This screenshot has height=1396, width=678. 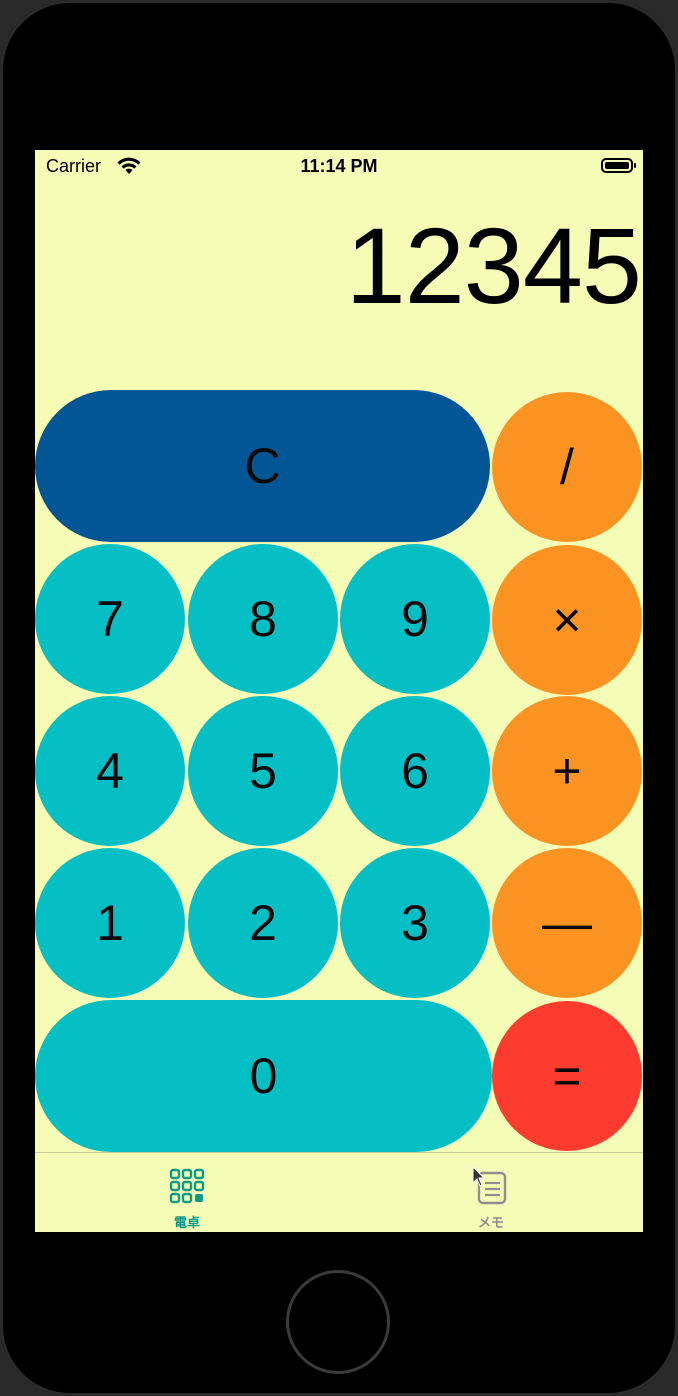 I want to click on tab-calculator: 電卓, so click(x=187, y=1192).